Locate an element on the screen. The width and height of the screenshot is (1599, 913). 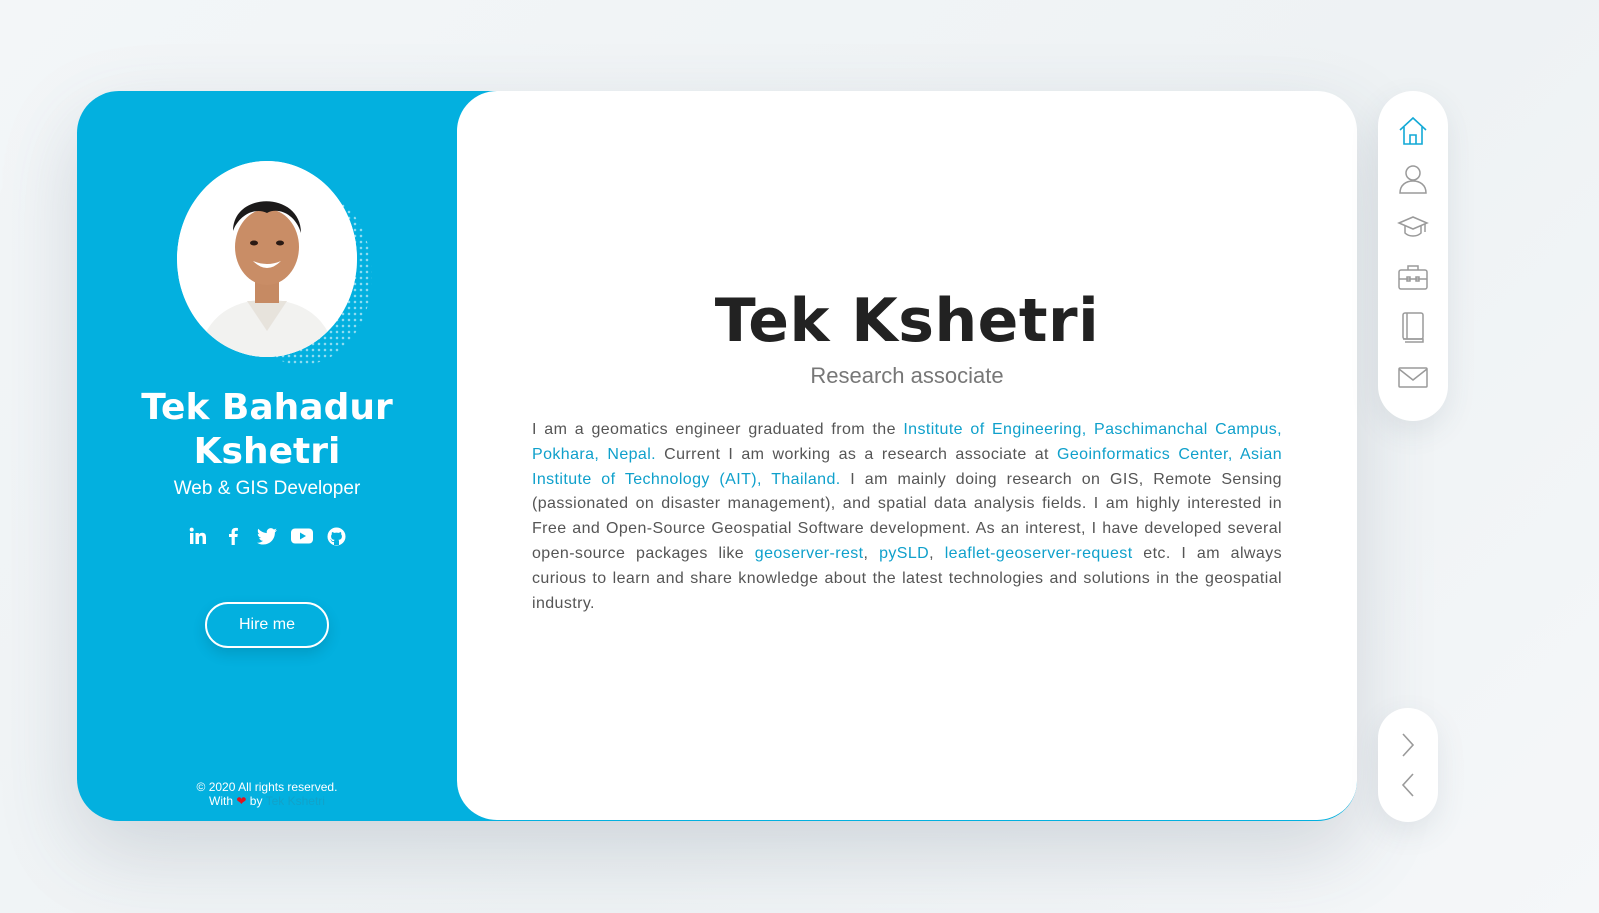
chevron-left-icon is located at coordinates (1408, 785).